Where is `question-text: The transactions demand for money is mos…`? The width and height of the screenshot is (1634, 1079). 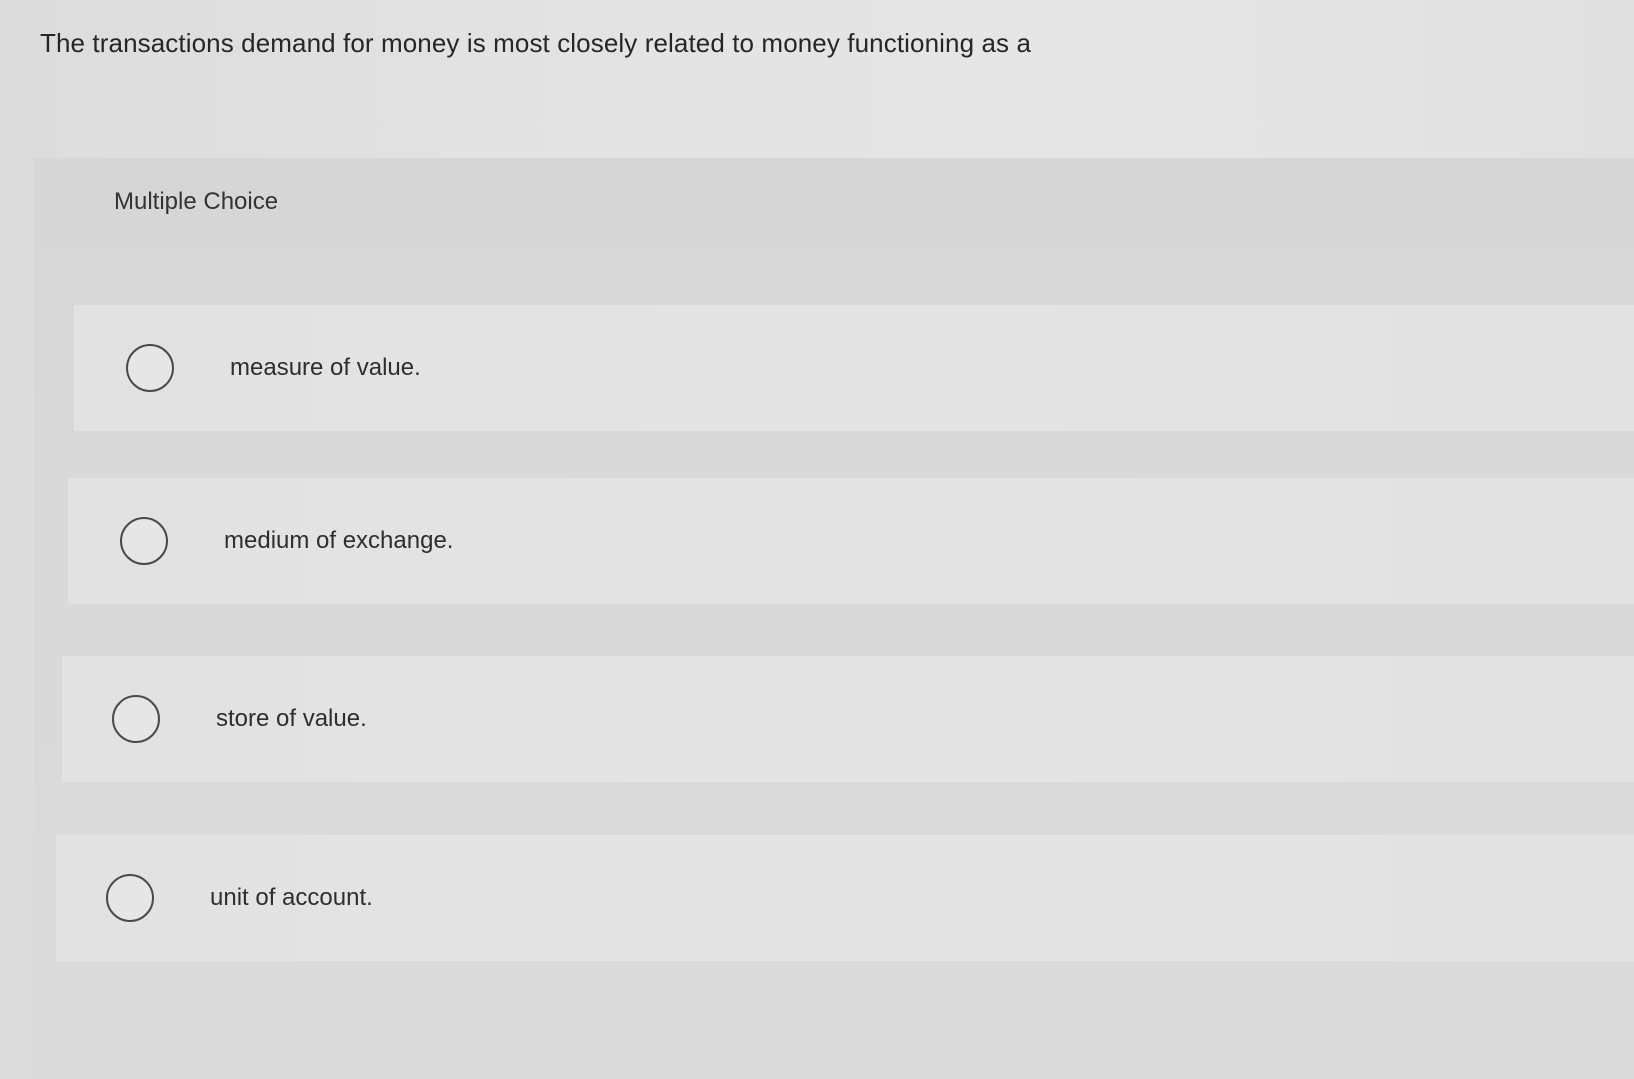 question-text: The transactions demand for money is mos… is located at coordinates (536, 43).